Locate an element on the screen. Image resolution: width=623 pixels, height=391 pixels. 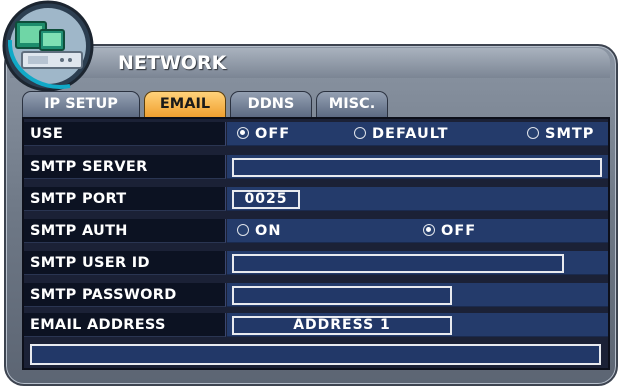
row-use: USE OFF DEFAULT SMTP is located at coordinates (316, 134).